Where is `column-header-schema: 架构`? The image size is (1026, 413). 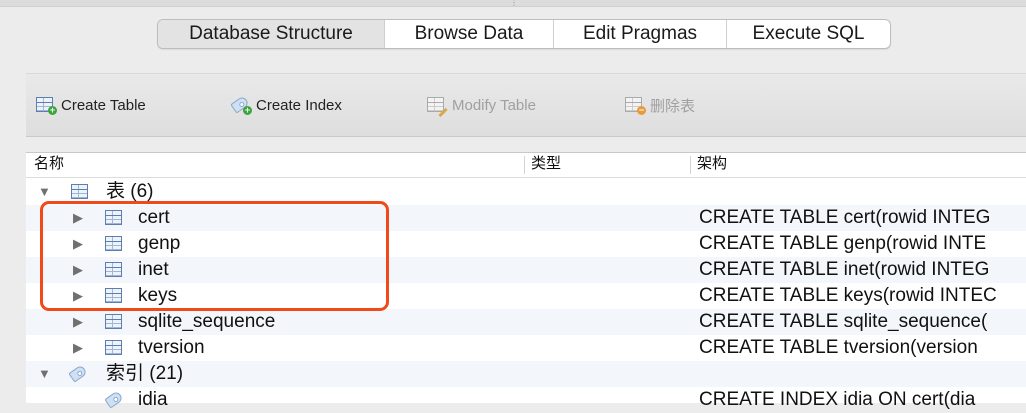
column-header-schema: 架构 is located at coordinates (712, 165).